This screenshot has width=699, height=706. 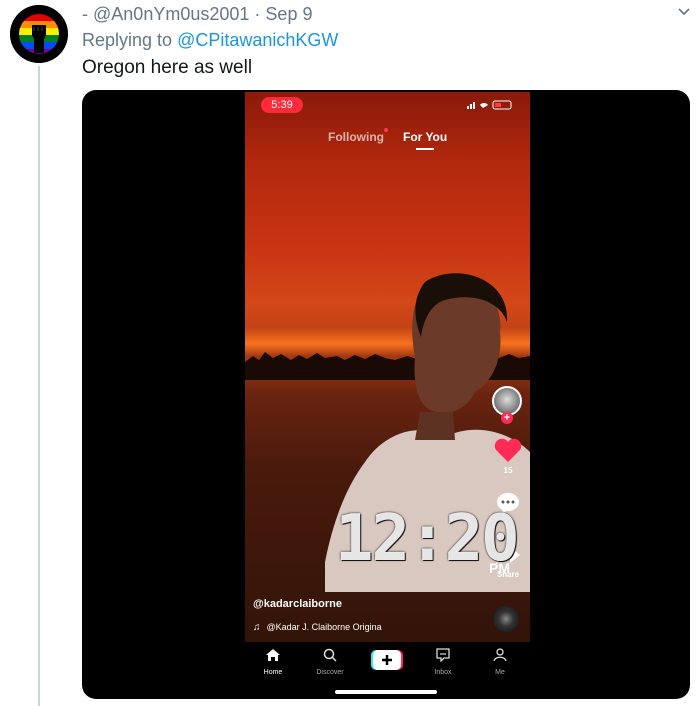 I want to click on follow-plus-icon: +, so click(x=507, y=418).